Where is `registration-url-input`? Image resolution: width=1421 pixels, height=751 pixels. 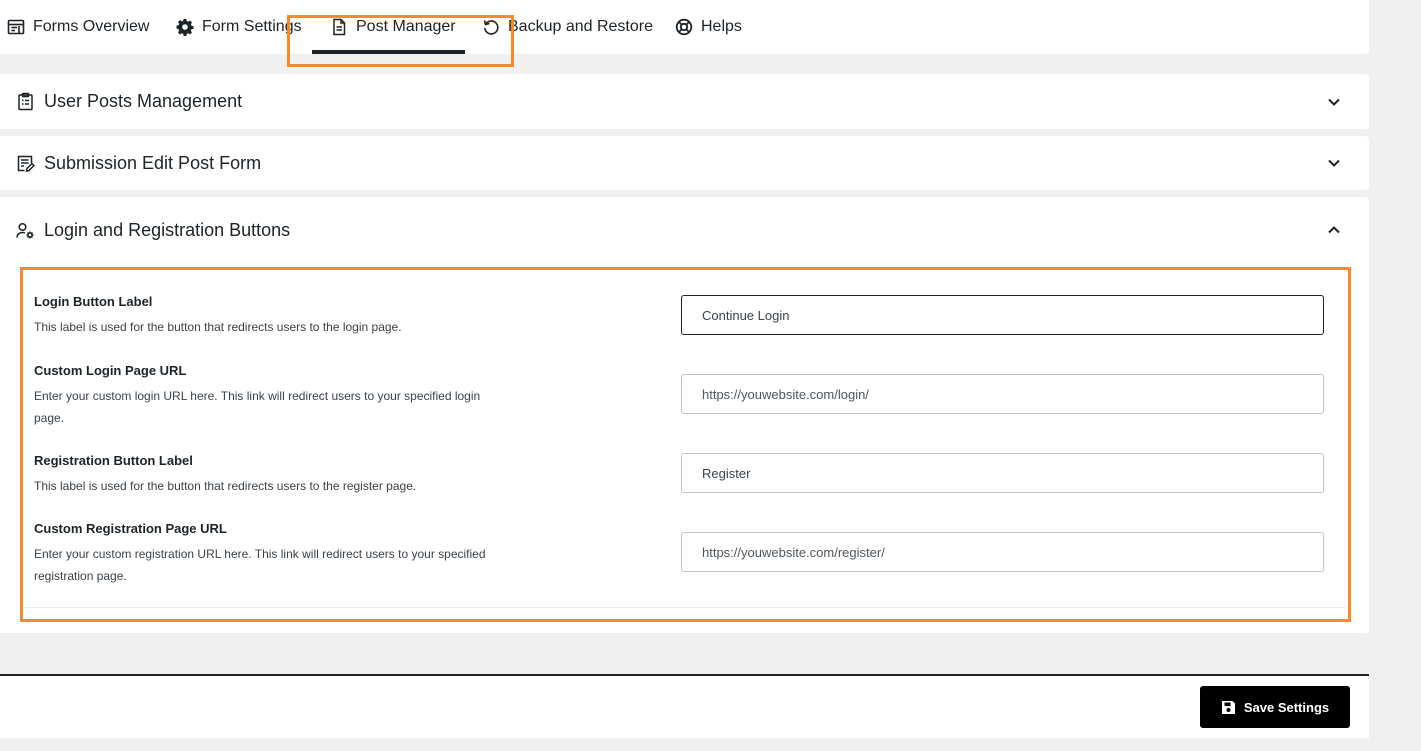
registration-url-input is located at coordinates (1002, 552).